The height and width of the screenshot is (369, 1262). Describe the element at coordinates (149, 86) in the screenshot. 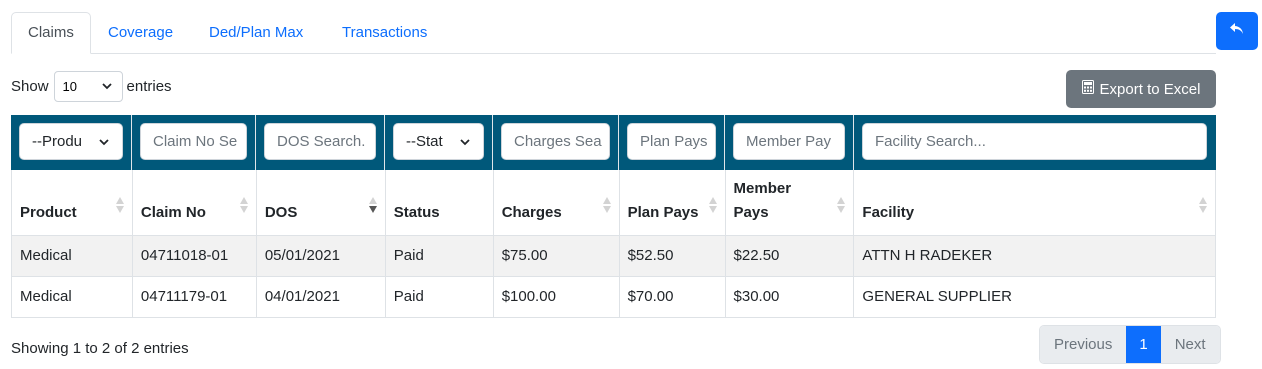

I see `entries-label: entries` at that location.